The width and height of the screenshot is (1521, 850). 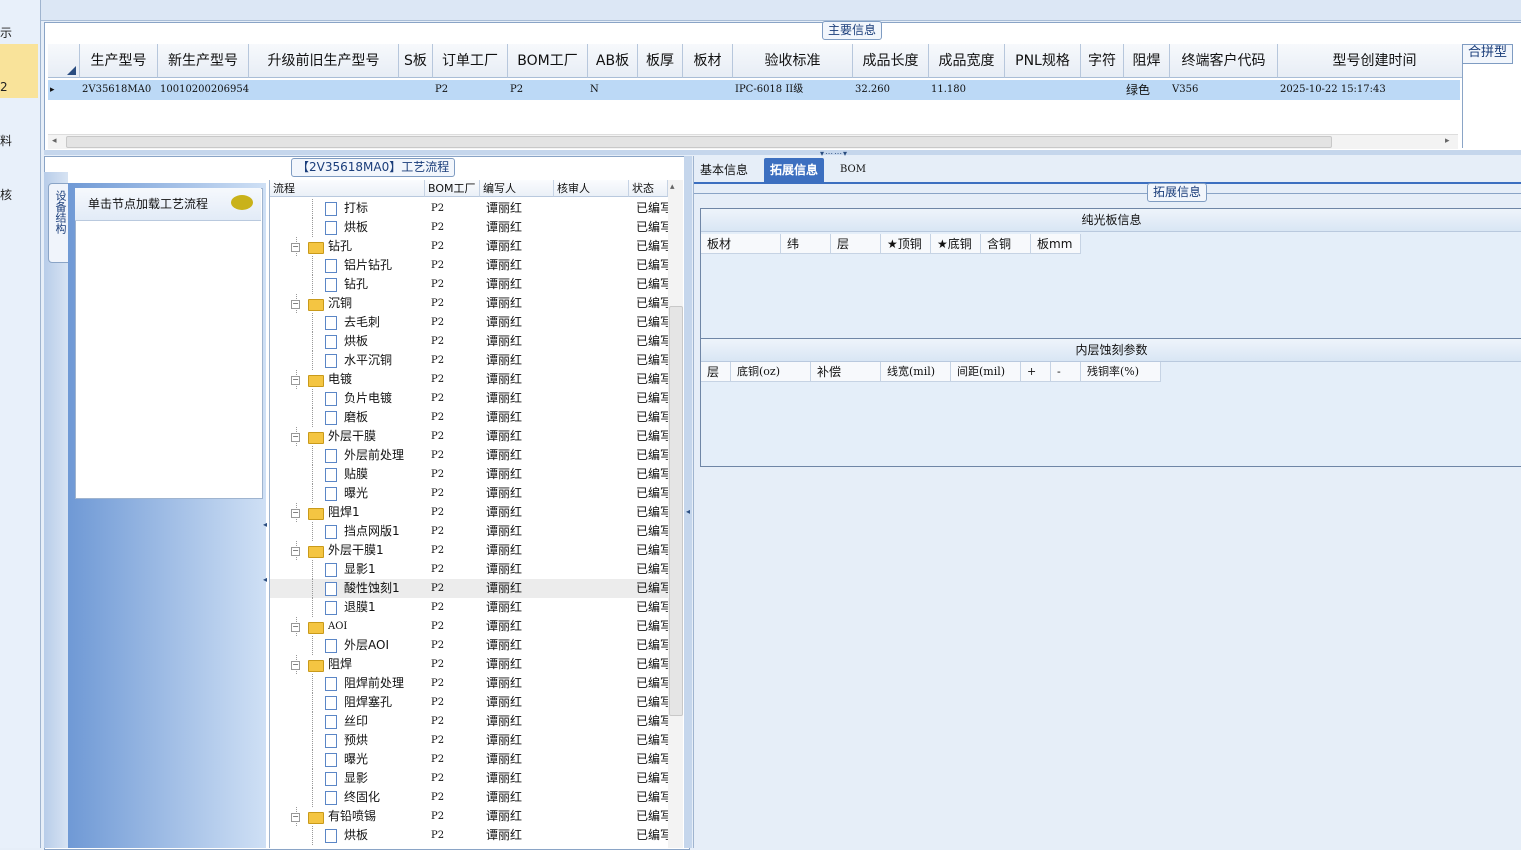 I want to click on collapse-right-icon: ◂, so click(x=688, y=511).